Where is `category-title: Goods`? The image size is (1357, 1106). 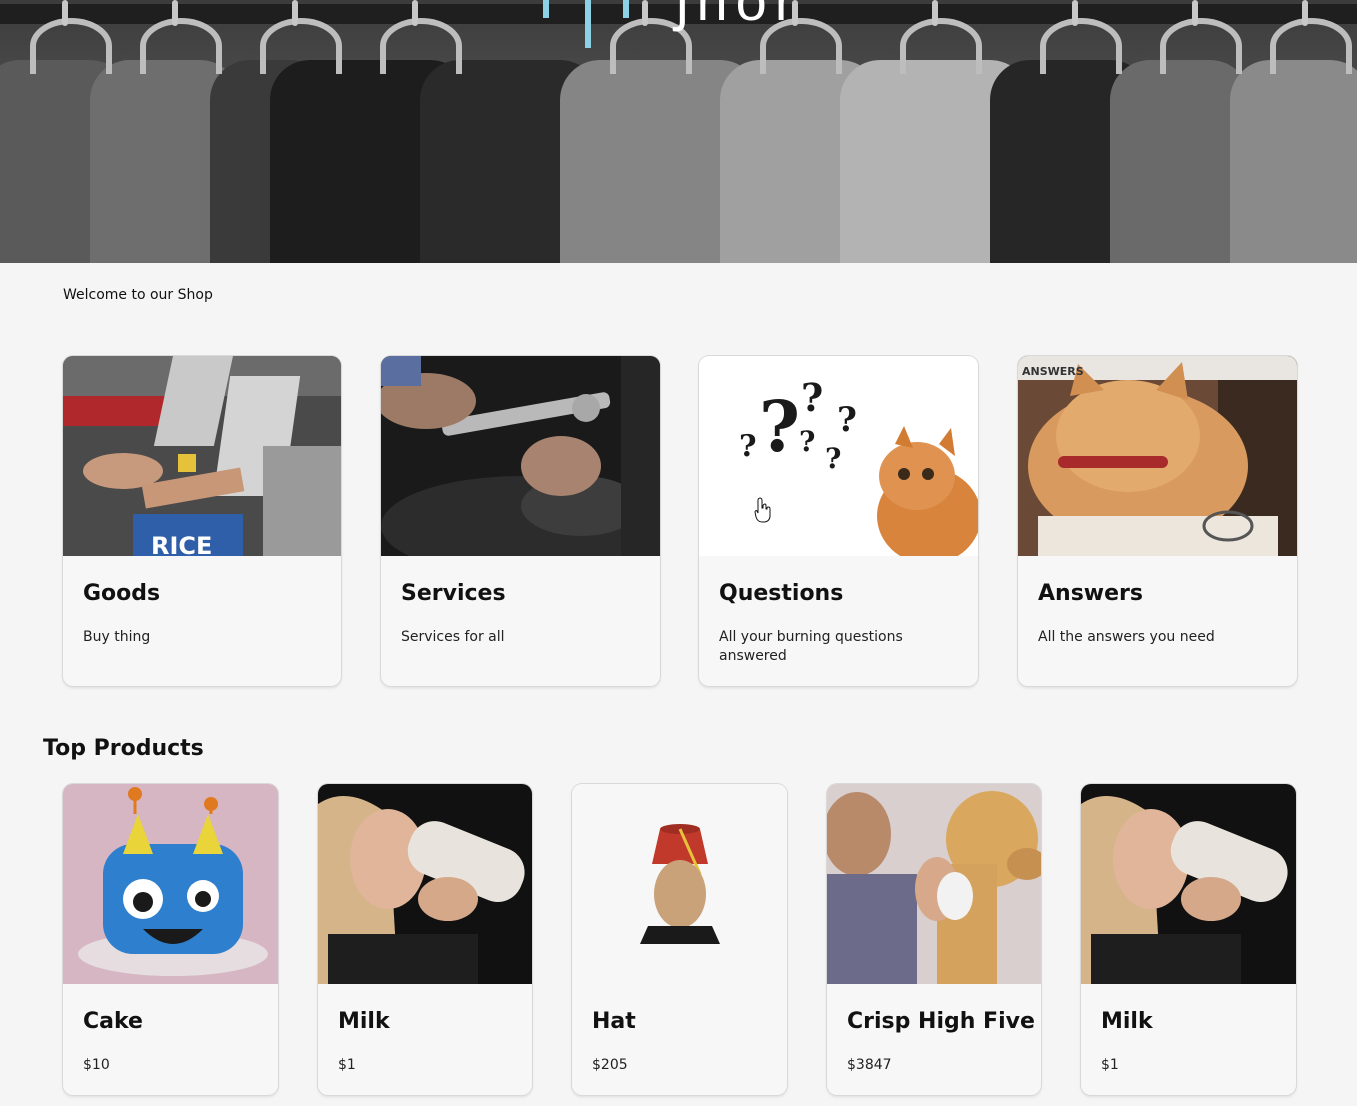 category-title: Goods is located at coordinates (122, 593).